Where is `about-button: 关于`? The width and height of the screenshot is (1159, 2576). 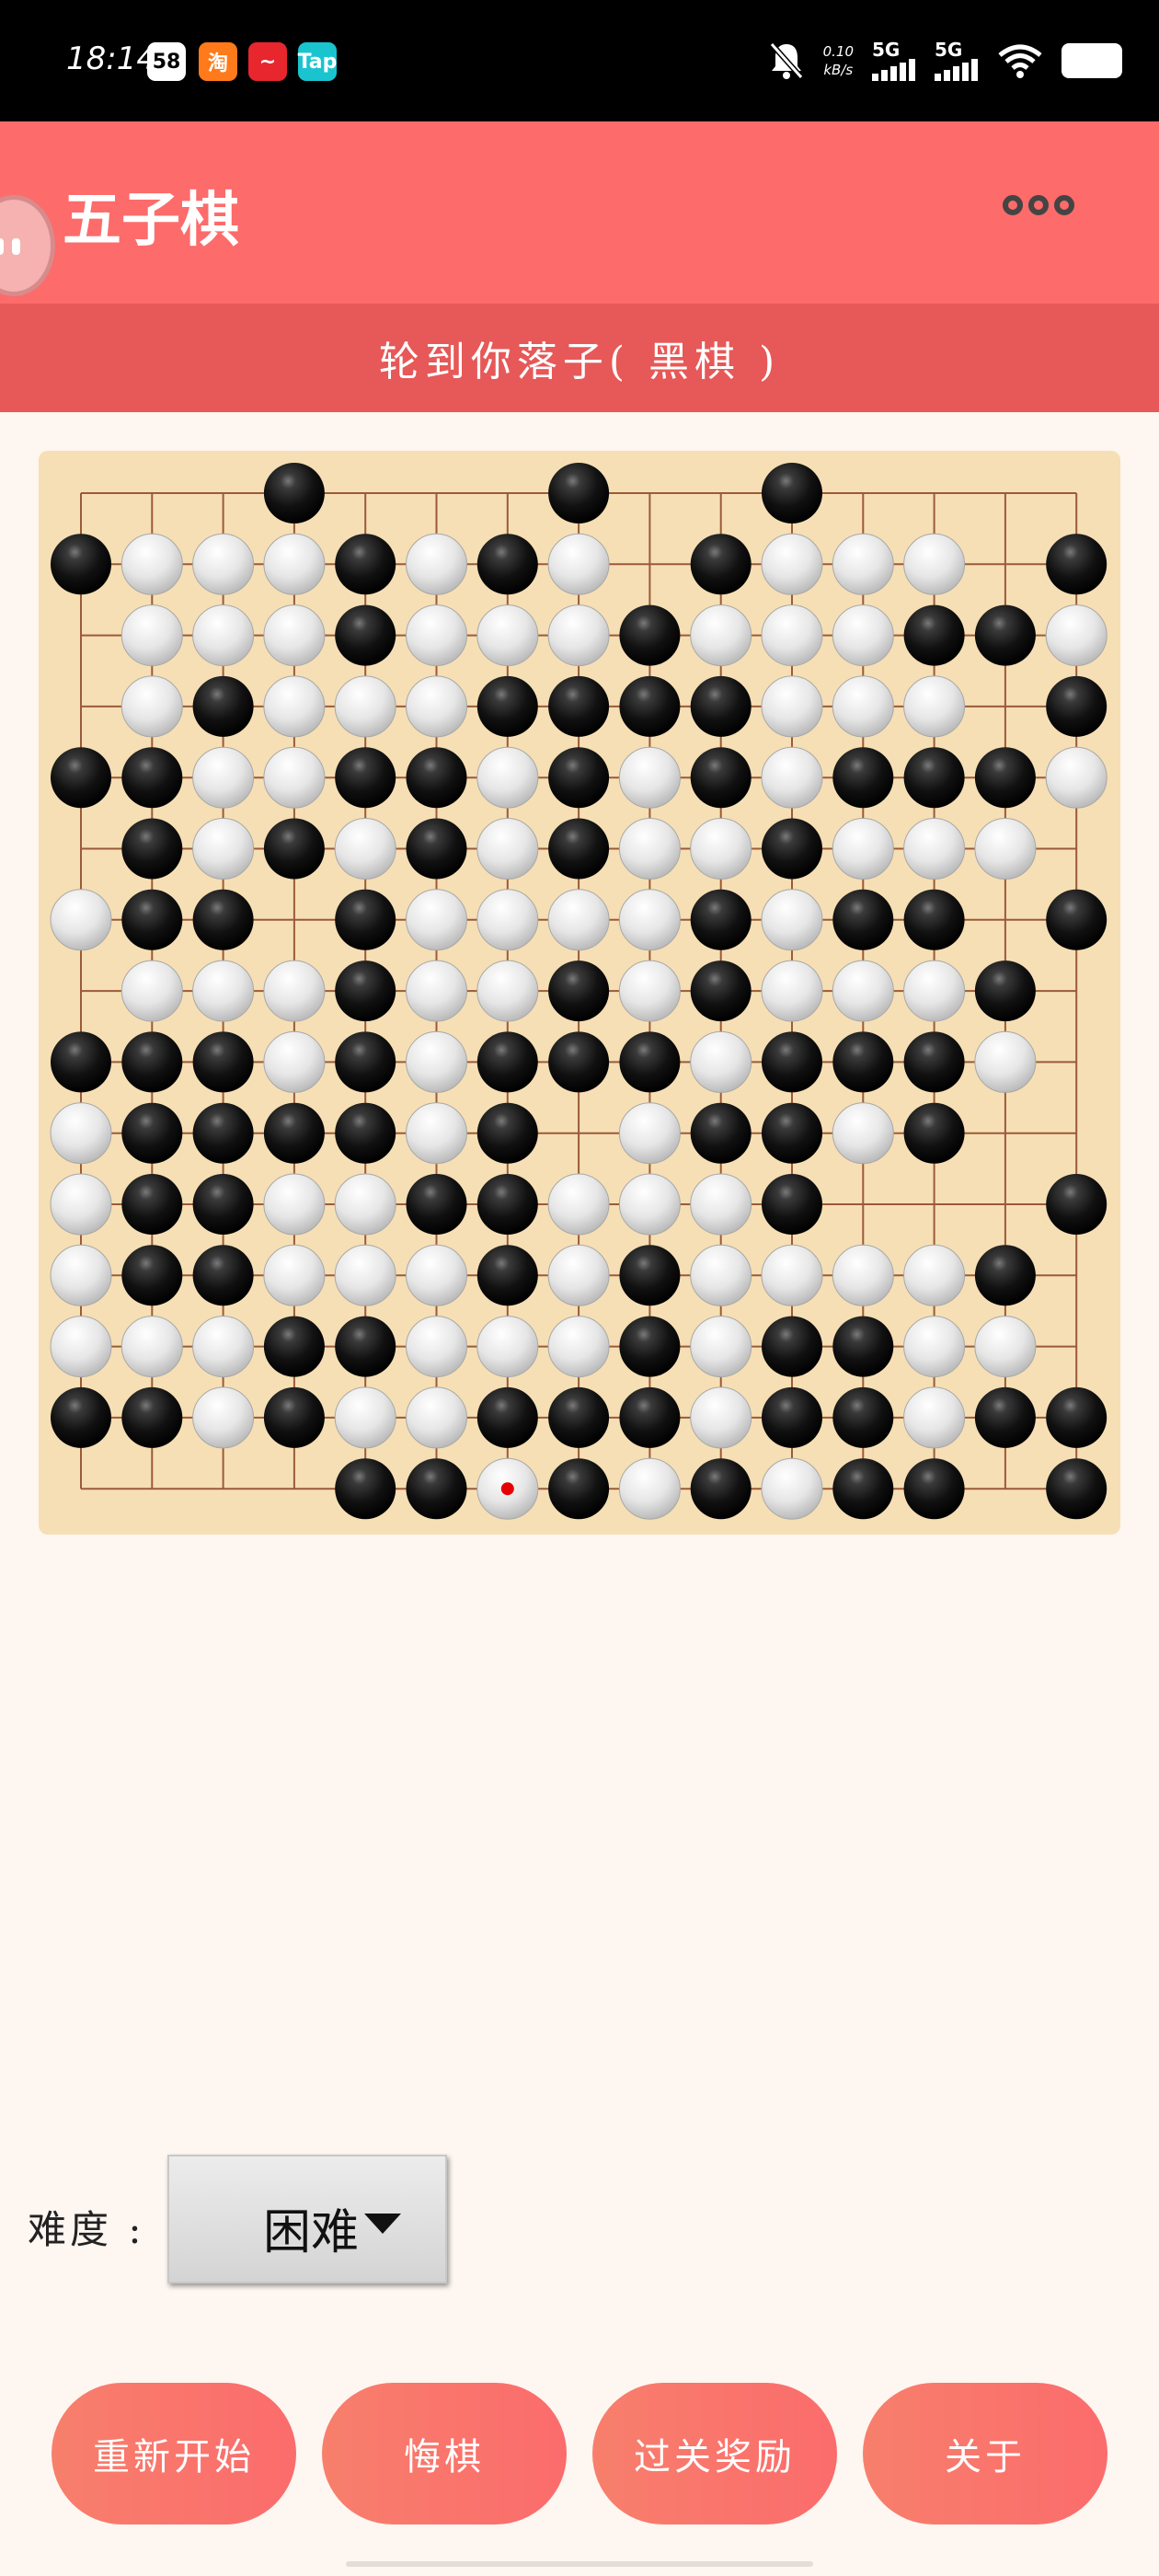 about-button: 关于 is located at coordinates (985, 2453).